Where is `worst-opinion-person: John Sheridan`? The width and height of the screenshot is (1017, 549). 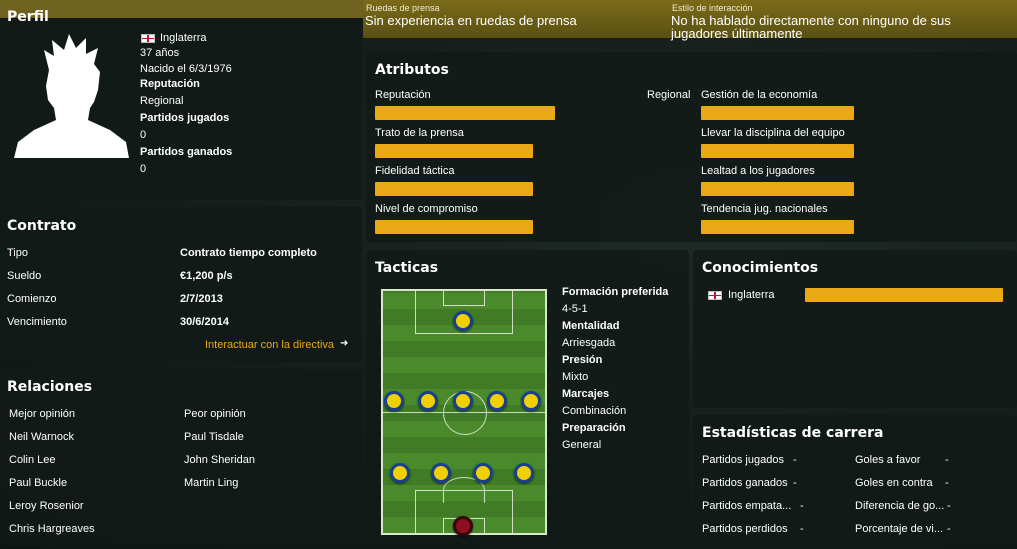 worst-opinion-person: John Sheridan is located at coordinates (219, 460).